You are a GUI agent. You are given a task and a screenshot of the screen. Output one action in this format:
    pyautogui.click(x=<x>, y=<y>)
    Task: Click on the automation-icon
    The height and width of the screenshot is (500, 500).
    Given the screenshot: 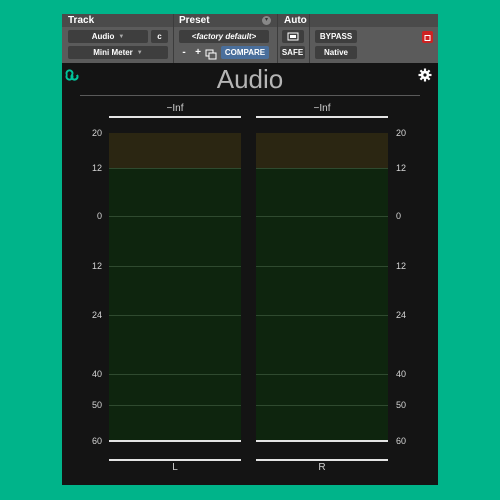 What is the action you would take?
    pyautogui.click(x=293, y=36)
    